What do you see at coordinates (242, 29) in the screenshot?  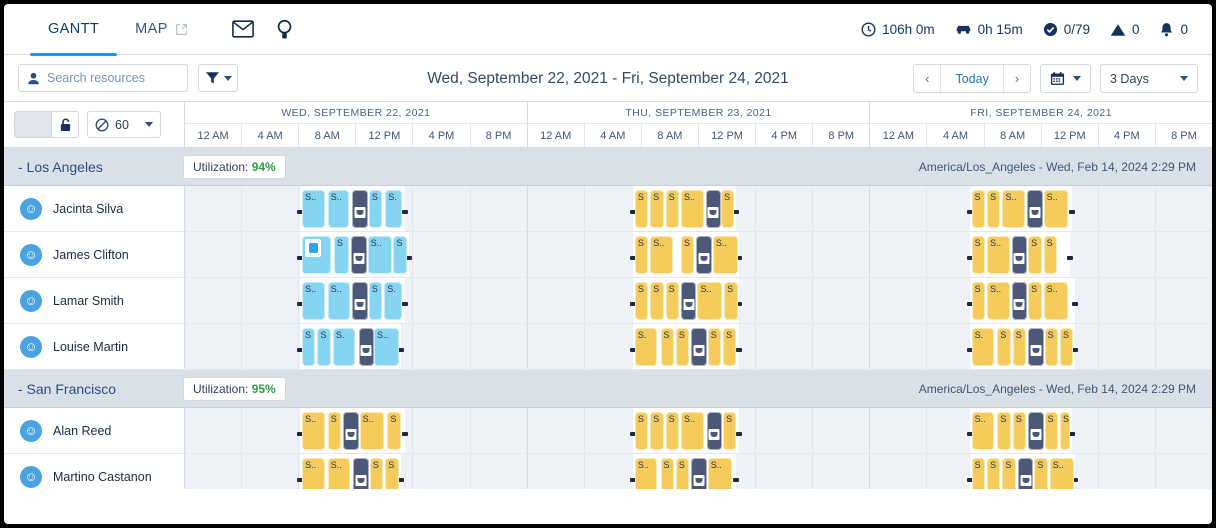 I see `mail-icon` at bounding box center [242, 29].